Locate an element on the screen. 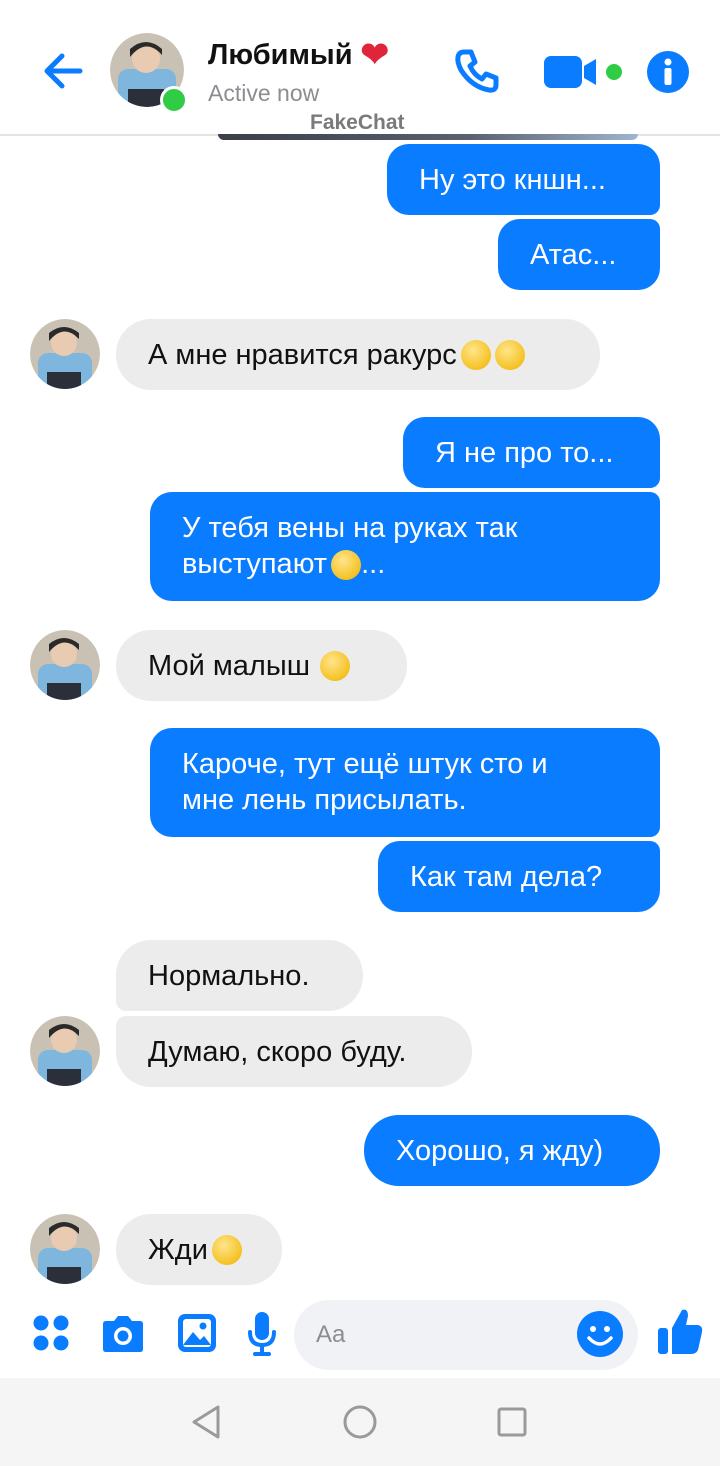  message-text: А мне нравится ракурс is located at coordinates (302, 354).